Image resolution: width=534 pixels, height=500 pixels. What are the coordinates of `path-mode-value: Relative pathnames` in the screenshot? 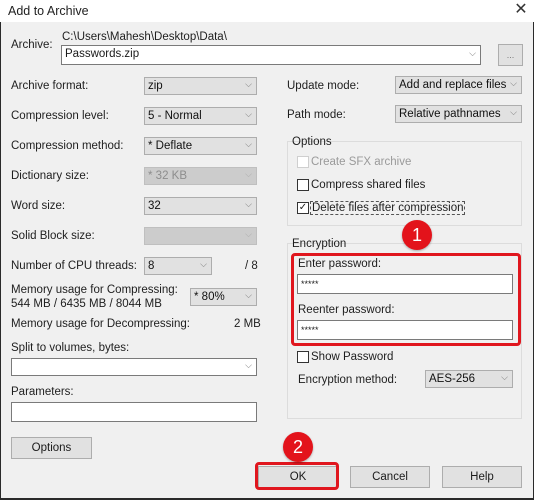 It's located at (450, 114).